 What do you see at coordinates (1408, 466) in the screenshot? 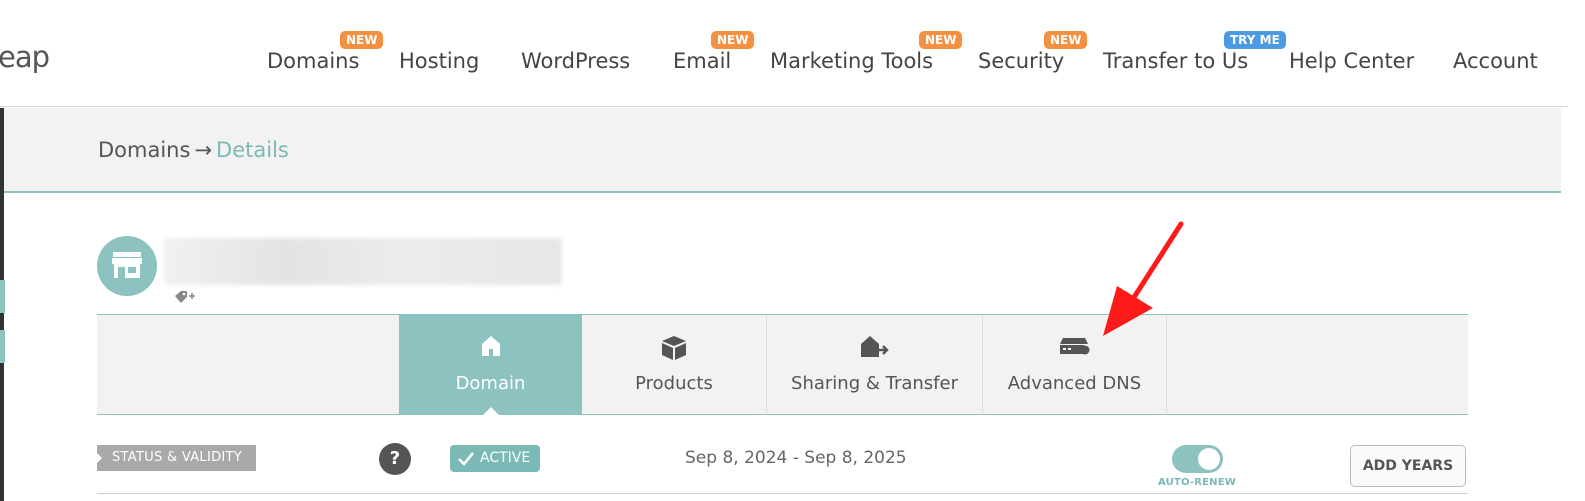
I see `add-years-button: ADD YEARS` at bounding box center [1408, 466].